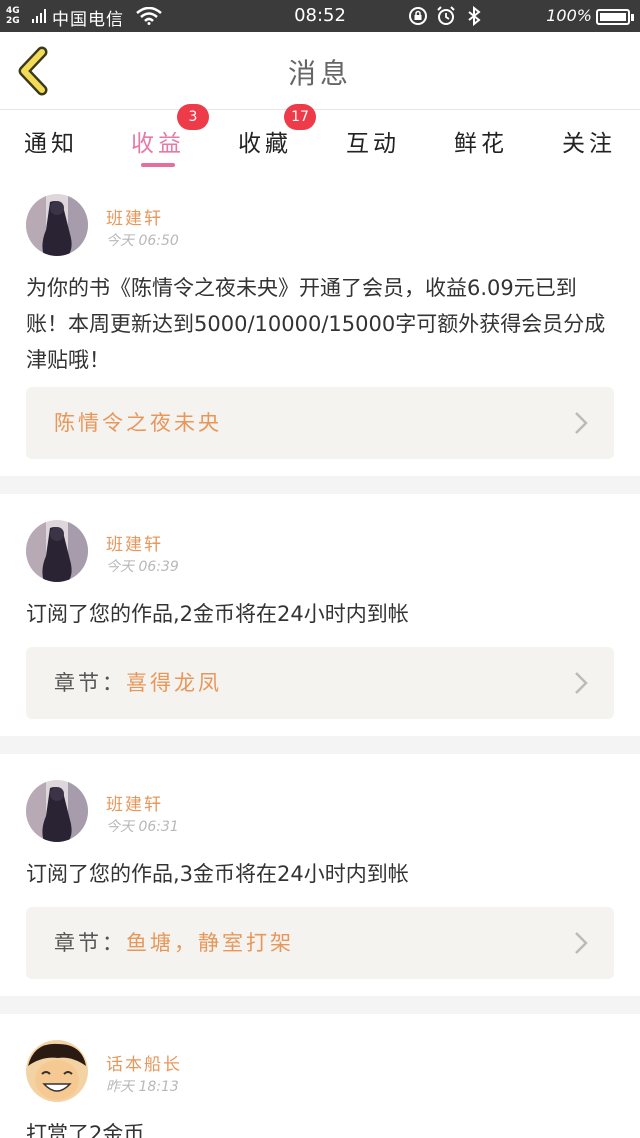 This screenshot has height=1138, width=640. What do you see at coordinates (300, 117) in the screenshot?
I see `tab-badge: 17` at bounding box center [300, 117].